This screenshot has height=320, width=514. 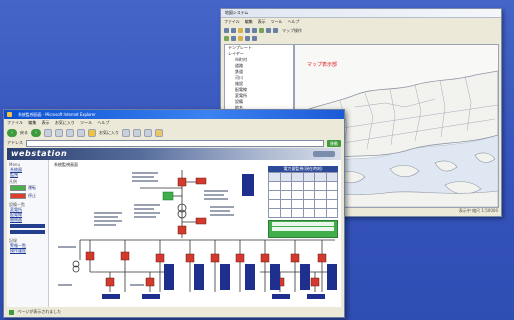 What do you see at coordinates (233, 30) in the screenshot?
I see `save-icon` at bounding box center [233, 30].